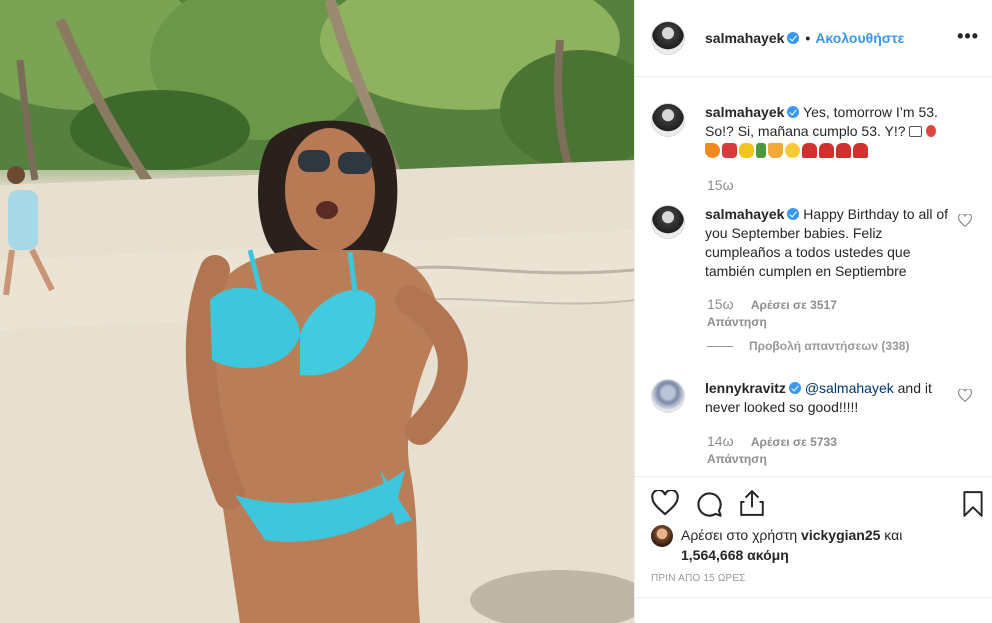  Describe the element at coordinates (849, 388) in the screenshot. I see `mention-link: @salmahayek` at that location.